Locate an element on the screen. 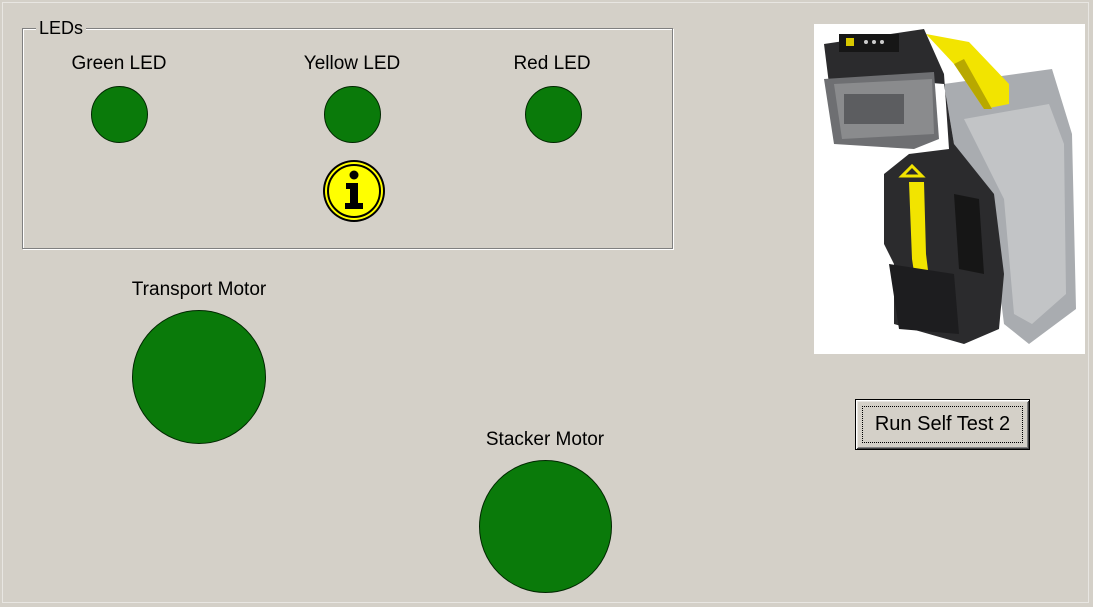  green-led-label: Green LED is located at coordinates (119, 63).